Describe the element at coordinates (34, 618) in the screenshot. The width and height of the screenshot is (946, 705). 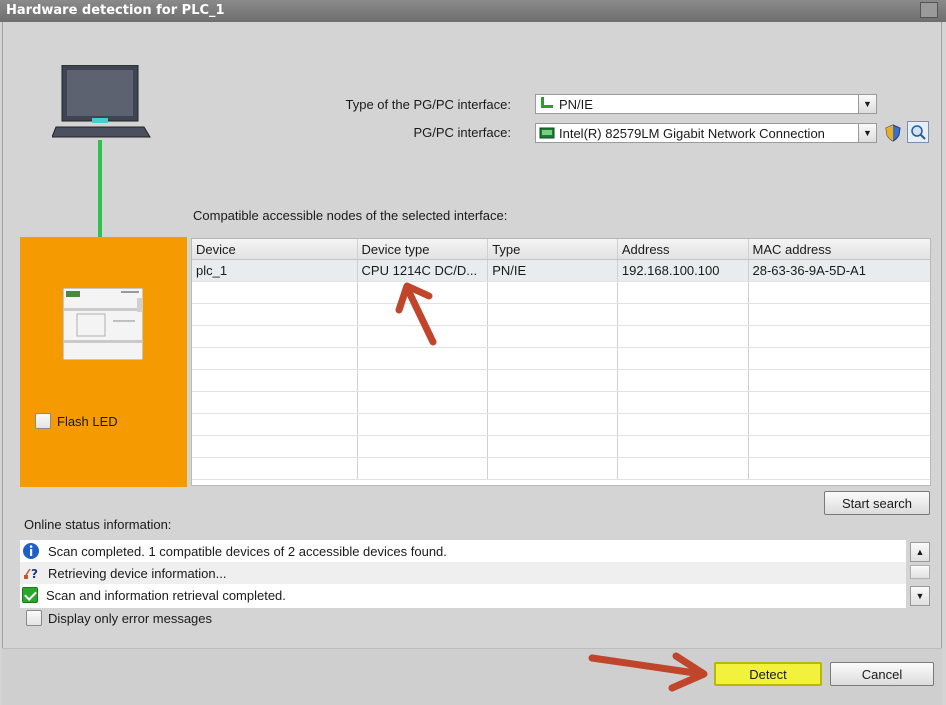
I see `only-errors-checkbox` at that location.